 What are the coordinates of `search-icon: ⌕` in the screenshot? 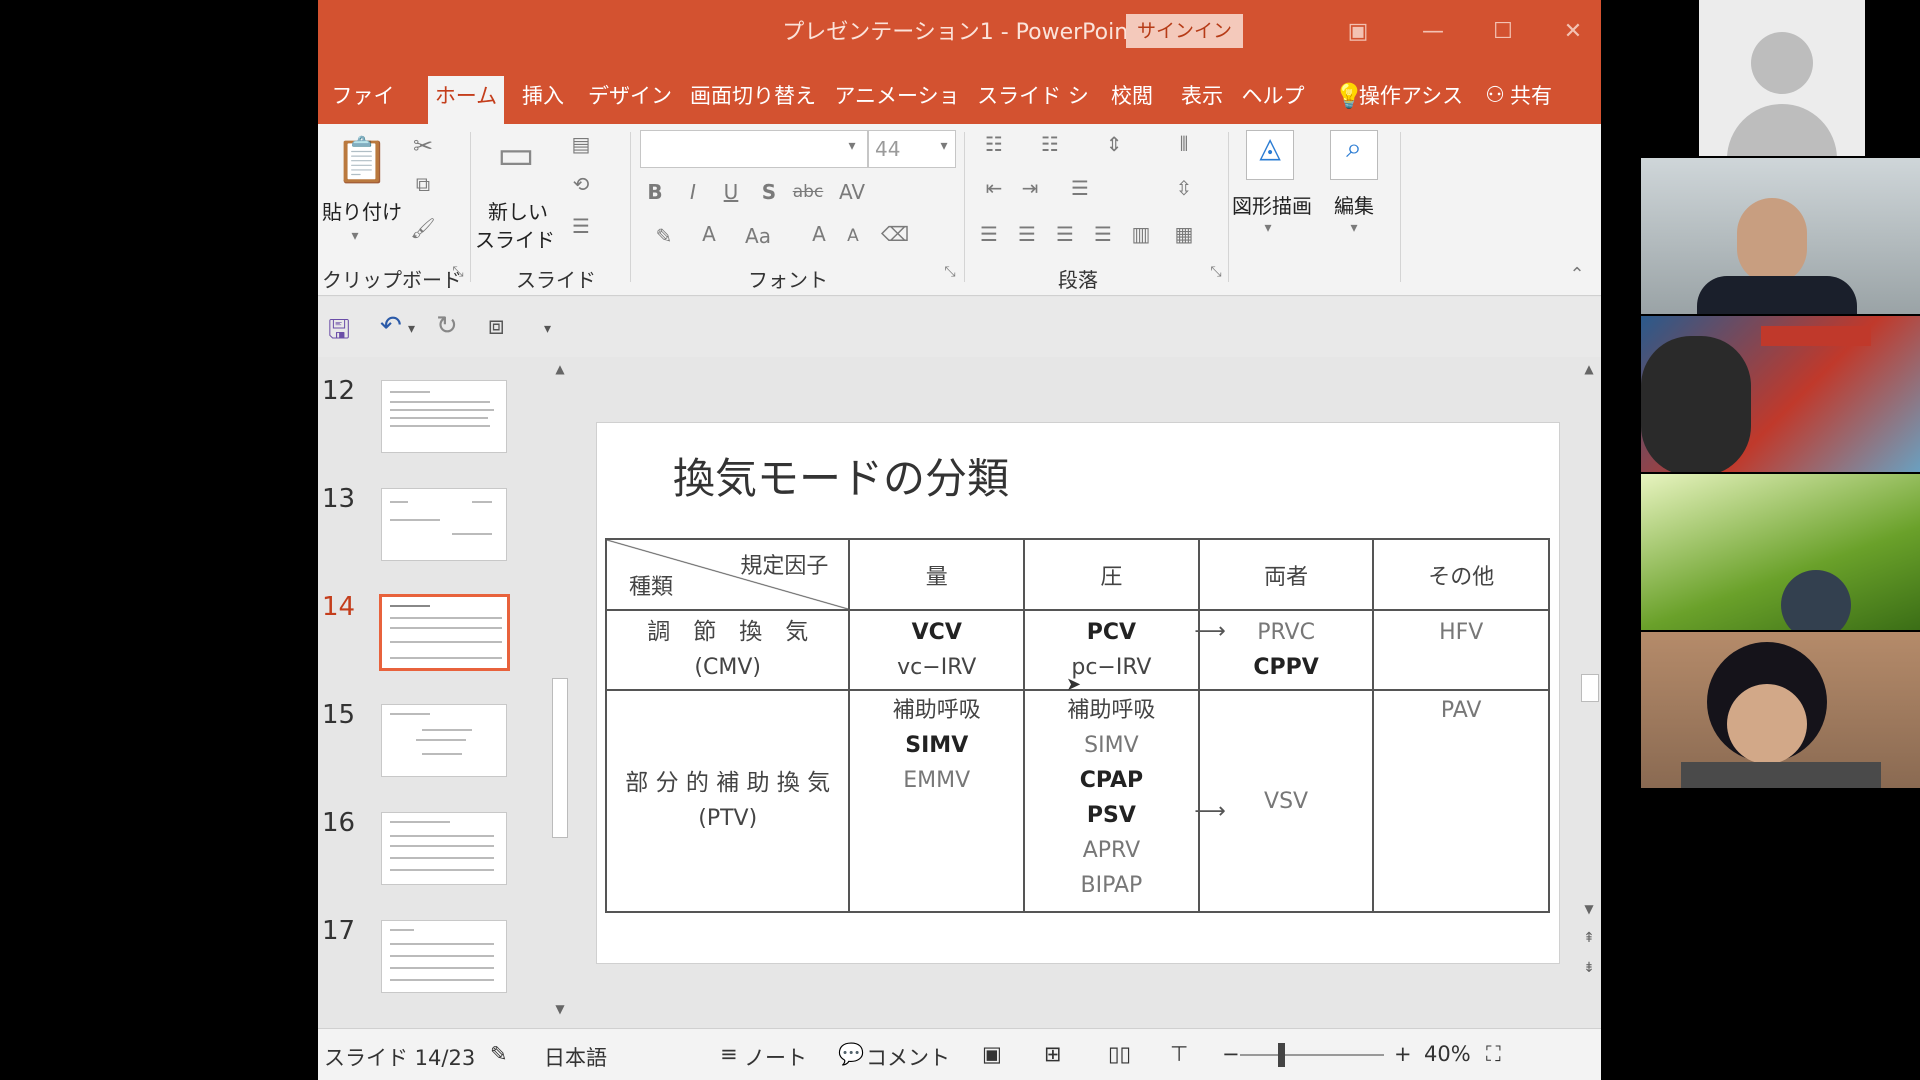 It's located at (1354, 155).